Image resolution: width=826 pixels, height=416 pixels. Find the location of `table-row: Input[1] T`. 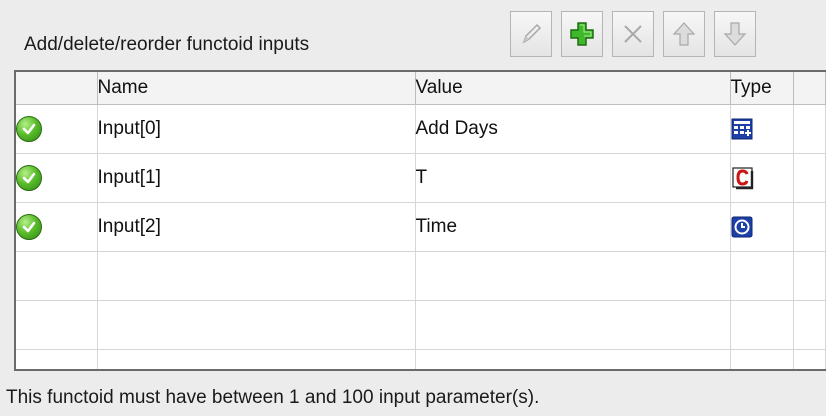

table-row: Input[1] T is located at coordinates (421, 178).